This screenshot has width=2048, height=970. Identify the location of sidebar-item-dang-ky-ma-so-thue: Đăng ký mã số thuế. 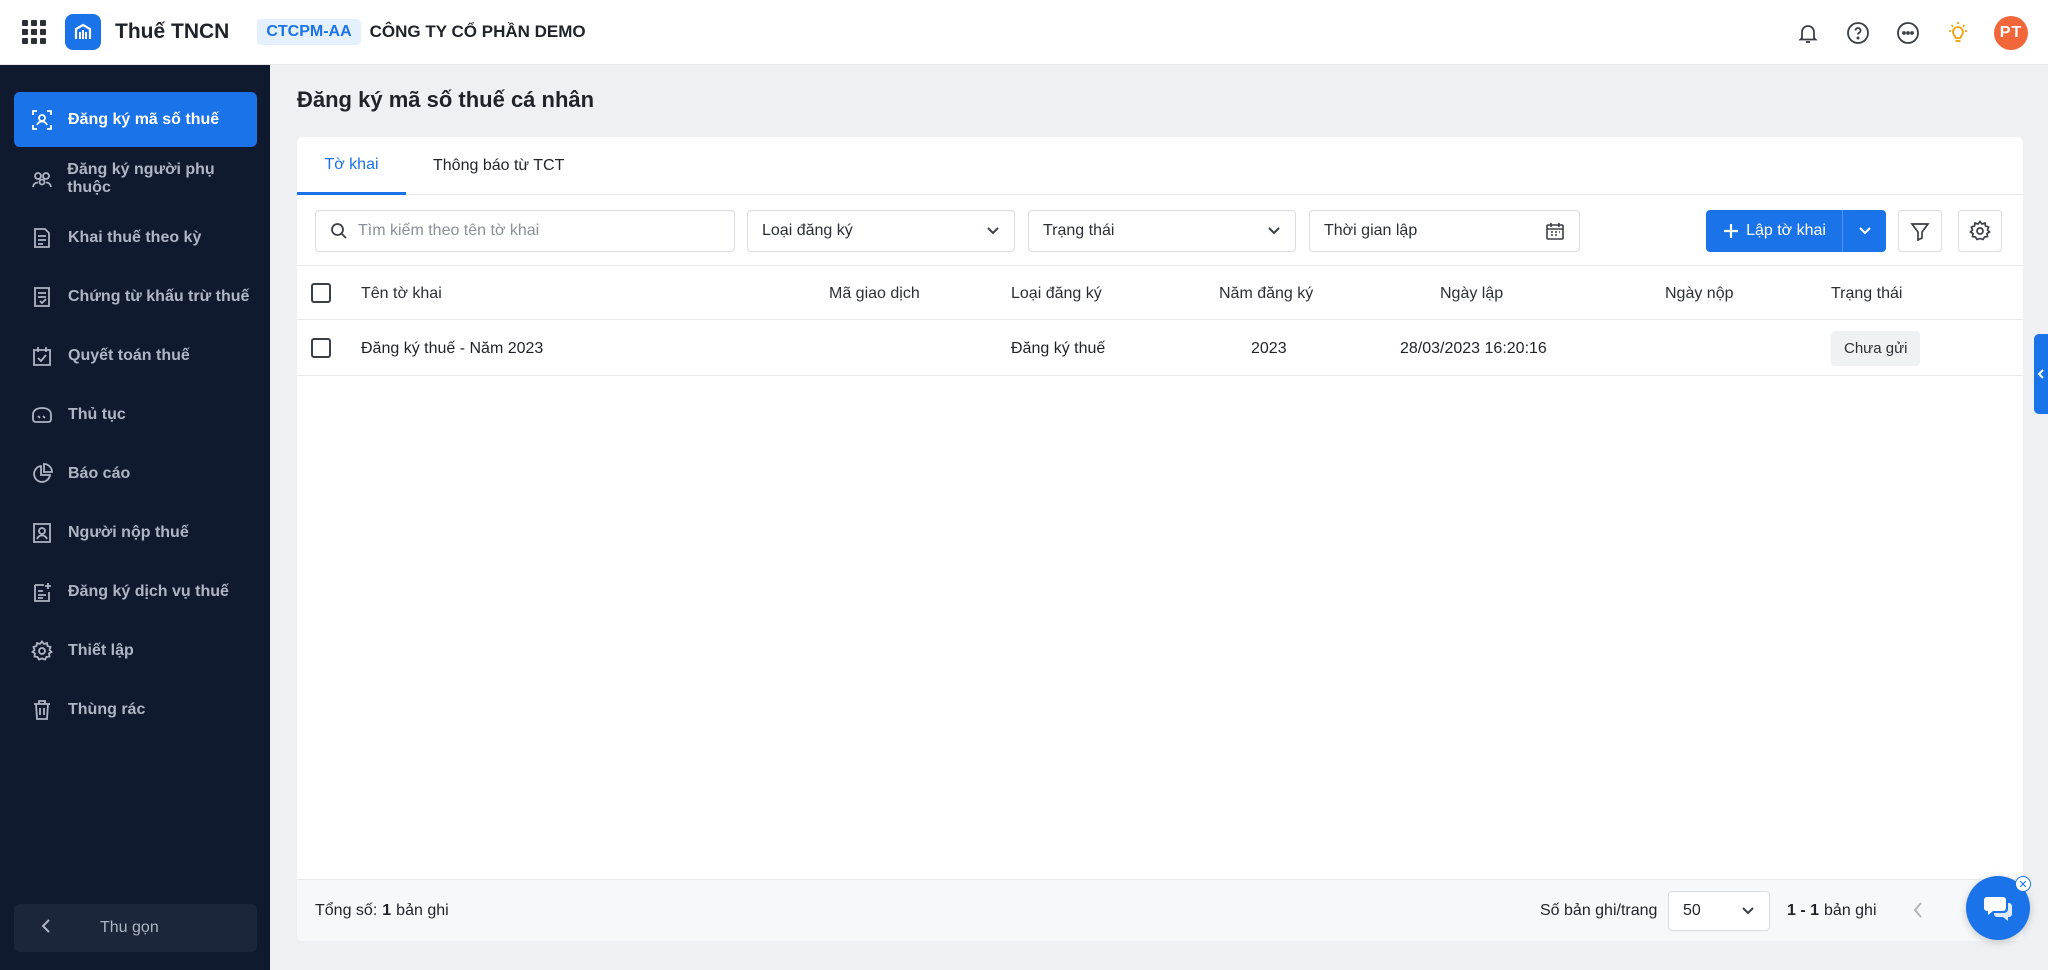
(135, 119).